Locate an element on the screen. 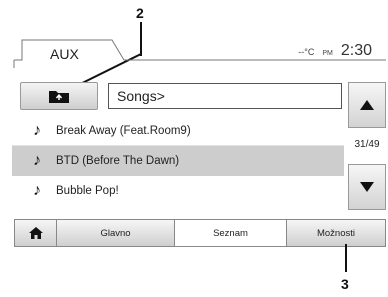  source-label: AUX is located at coordinates (64, 54).